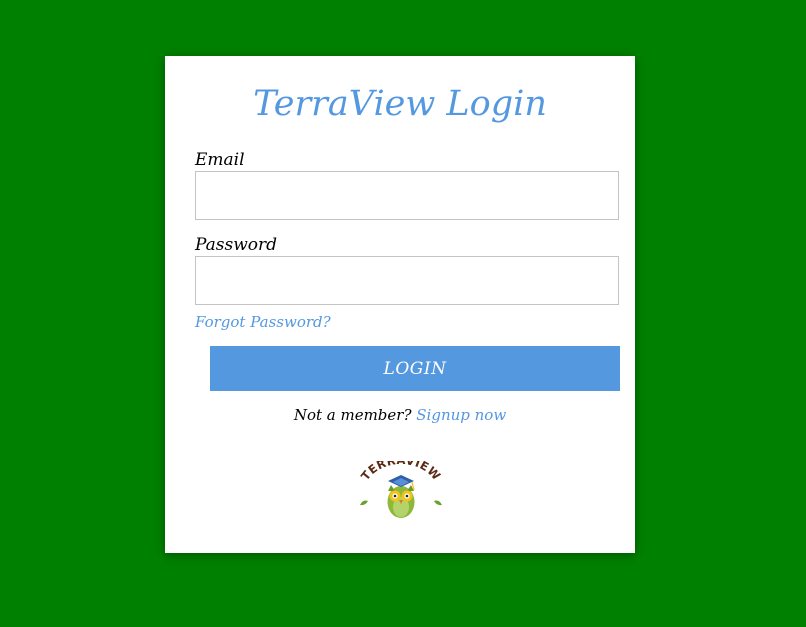 This screenshot has width=806, height=627. Describe the element at coordinates (461, 415) in the screenshot. I see `signup-link: Signup now` at that location.